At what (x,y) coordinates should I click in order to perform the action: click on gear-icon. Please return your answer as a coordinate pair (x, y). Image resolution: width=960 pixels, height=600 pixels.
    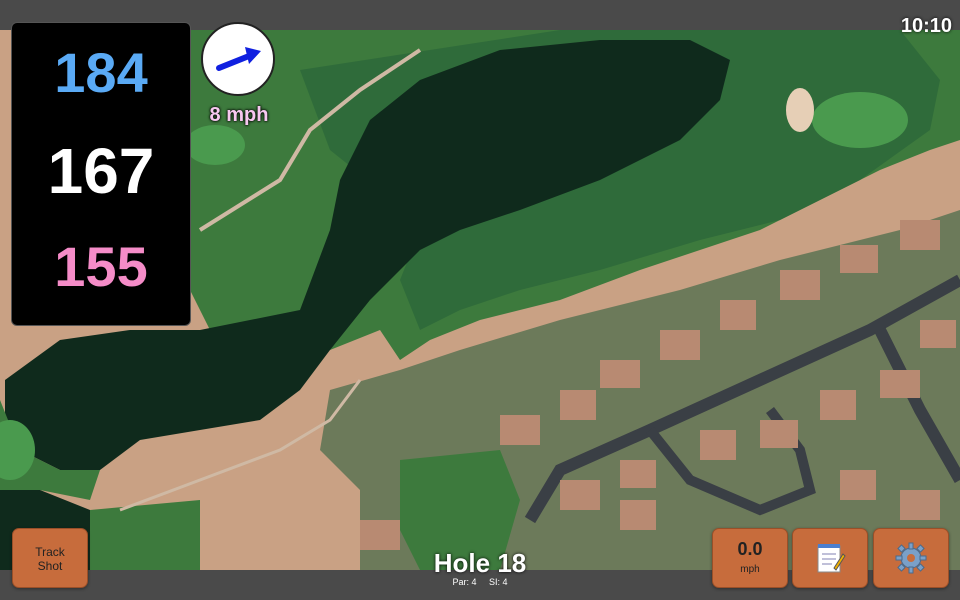
    Looking at the image, I should click on (911, 558).